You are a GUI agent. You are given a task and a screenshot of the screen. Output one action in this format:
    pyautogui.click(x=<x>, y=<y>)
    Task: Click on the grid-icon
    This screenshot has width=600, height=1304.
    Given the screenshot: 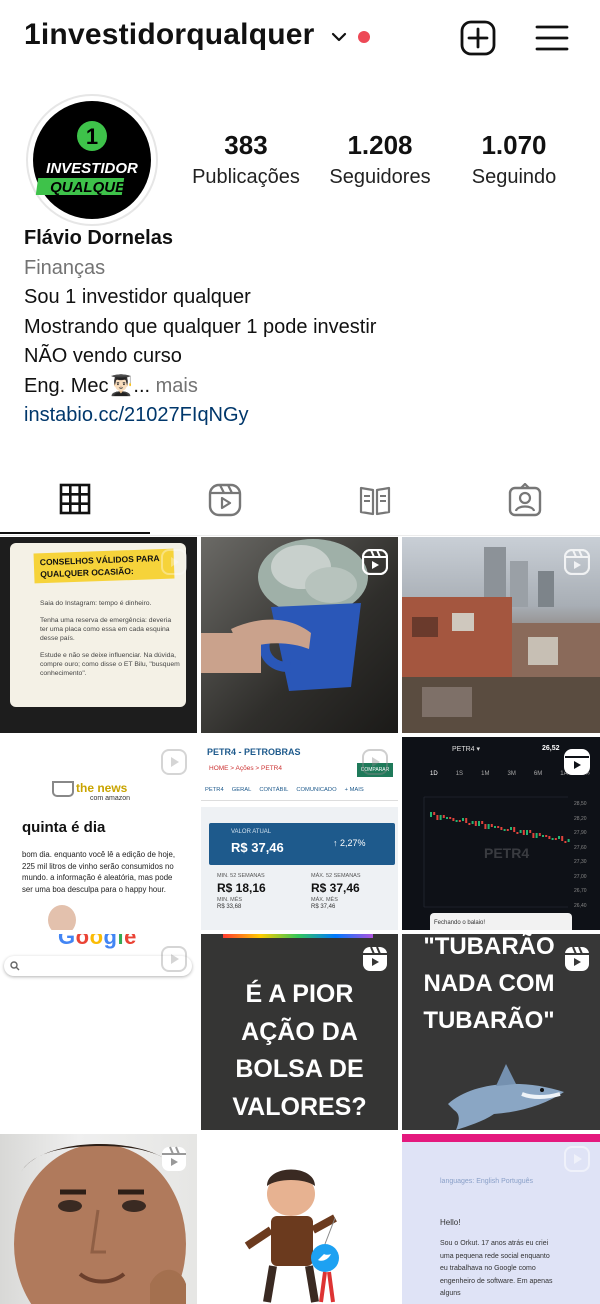 What is the action you would take?
    pyautogui.click(x=75, y=499)
    